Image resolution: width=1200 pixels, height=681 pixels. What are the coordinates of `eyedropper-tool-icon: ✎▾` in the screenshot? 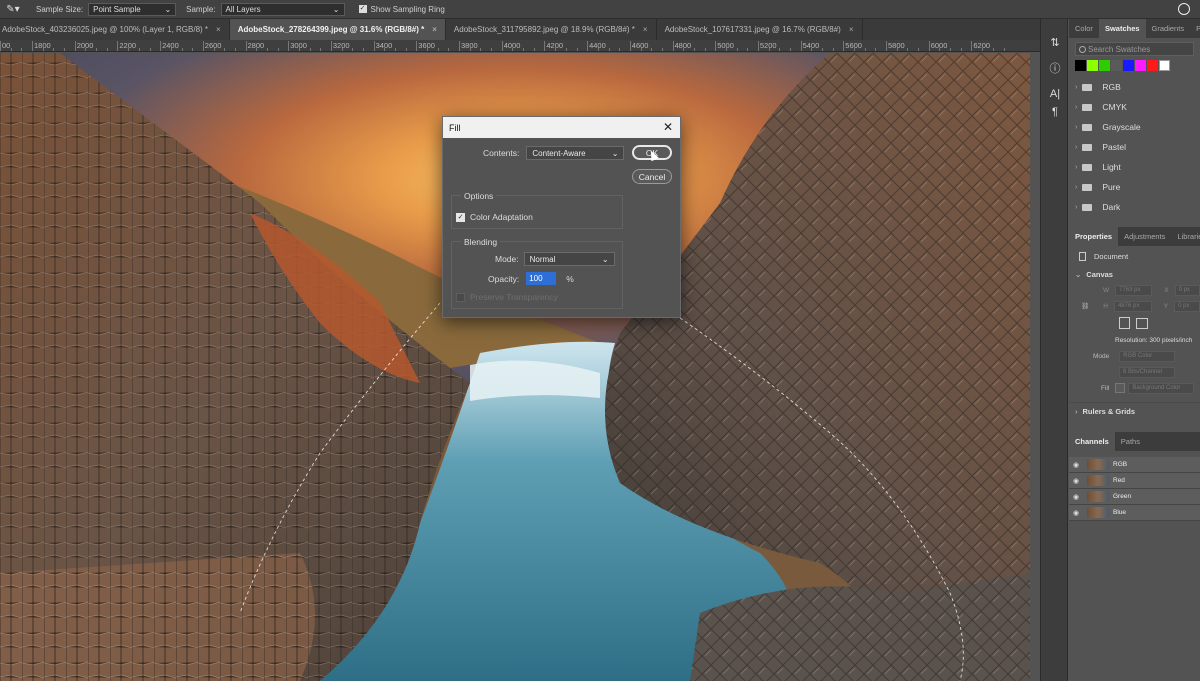 It's located at (13, 9).